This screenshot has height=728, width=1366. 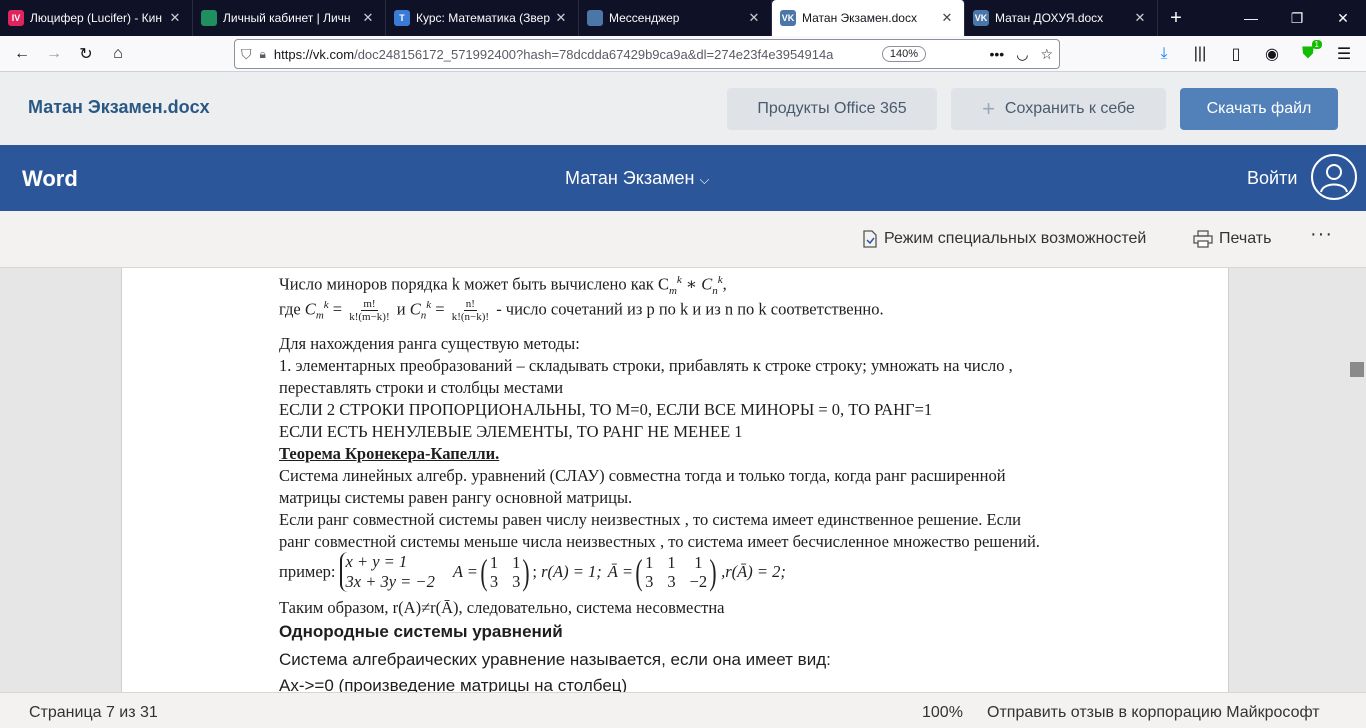 I want to click on tab-favicon-icon: IV, so click(x=16, y=18).